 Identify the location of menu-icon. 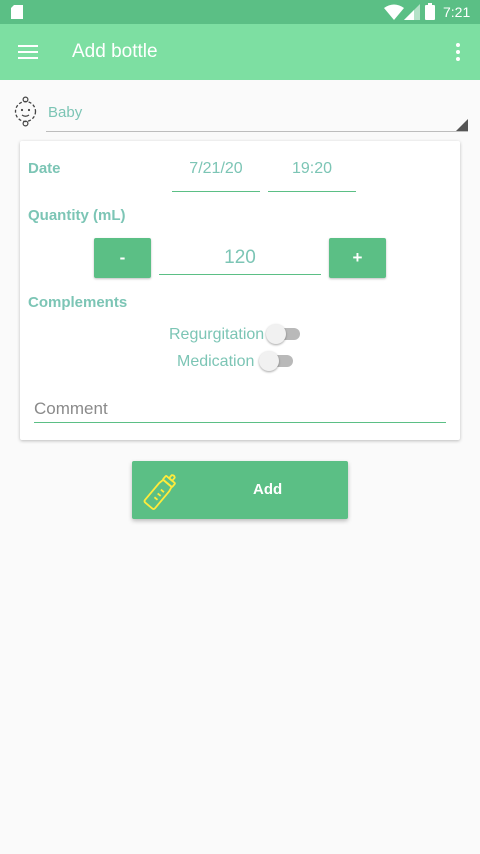
(28, 52).